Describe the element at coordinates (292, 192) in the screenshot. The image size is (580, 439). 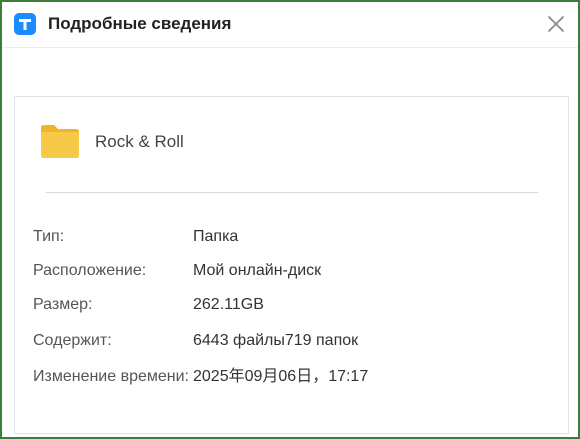
I see `divider` at that location.